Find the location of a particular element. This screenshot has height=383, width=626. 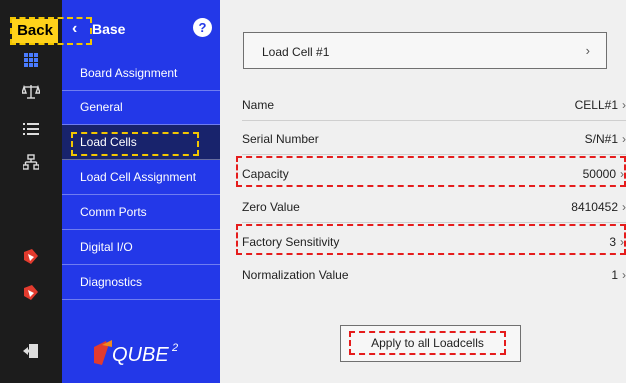

nav-item-general: General is located at coordinates (141, 107).